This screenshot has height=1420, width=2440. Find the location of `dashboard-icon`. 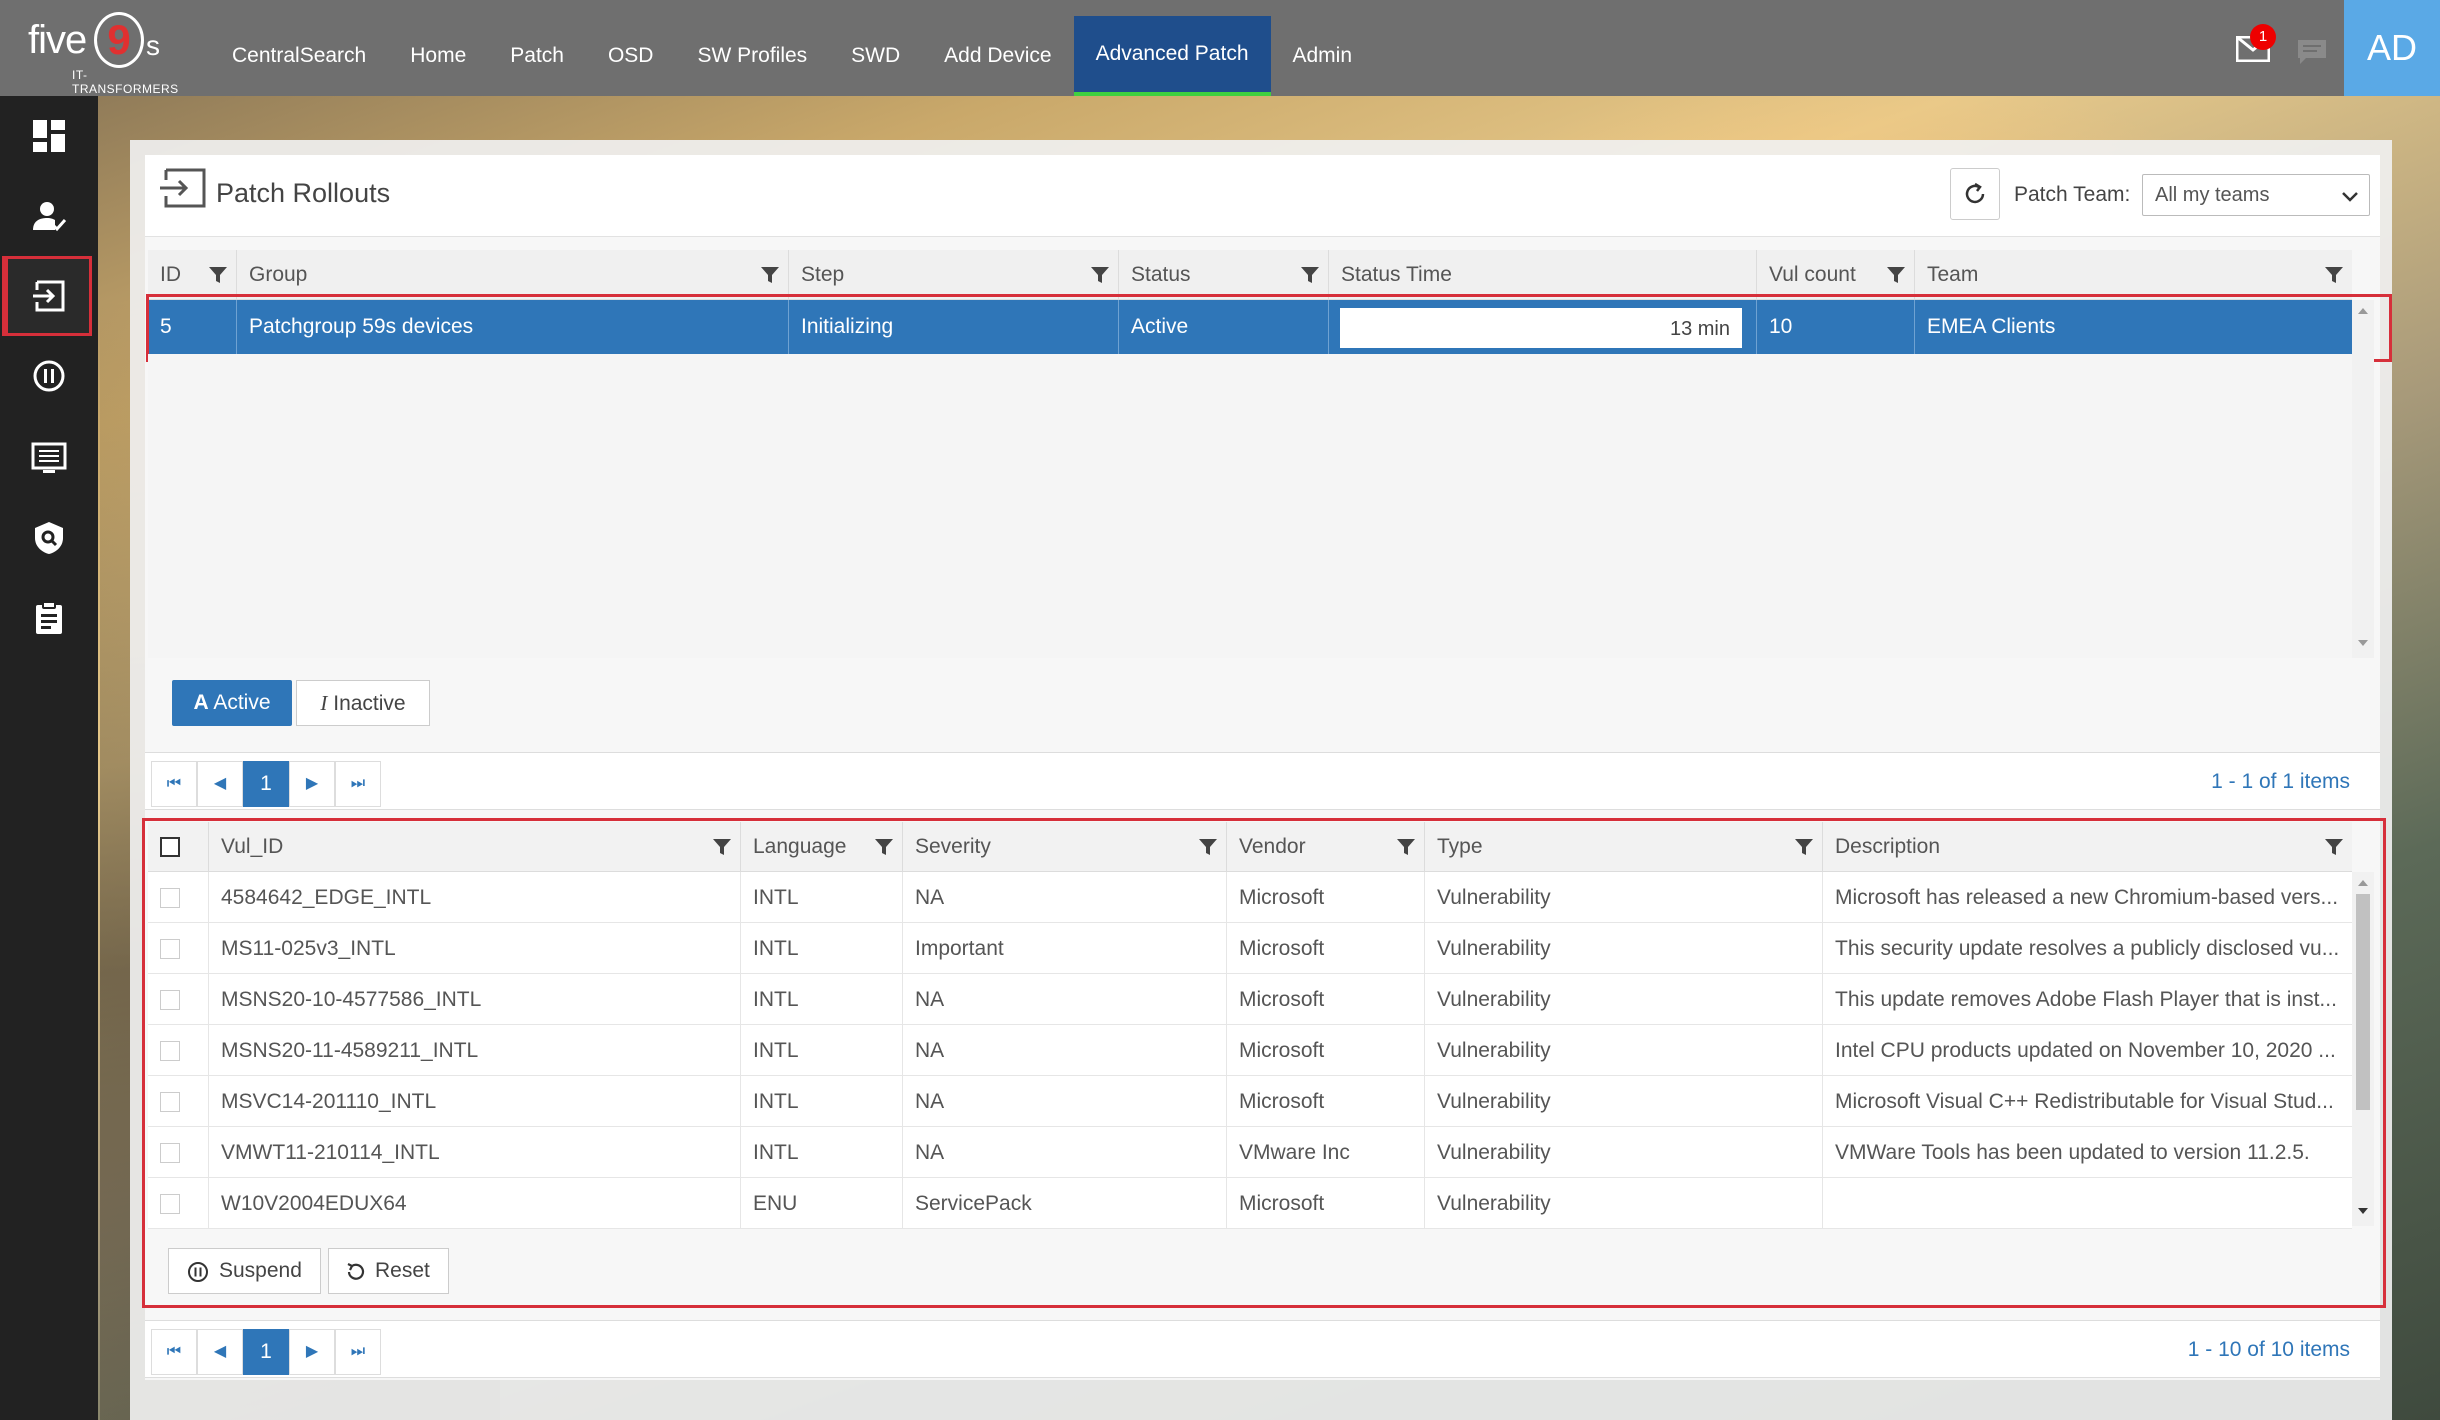

dashboard-icon is located at coordinates (49, 136).